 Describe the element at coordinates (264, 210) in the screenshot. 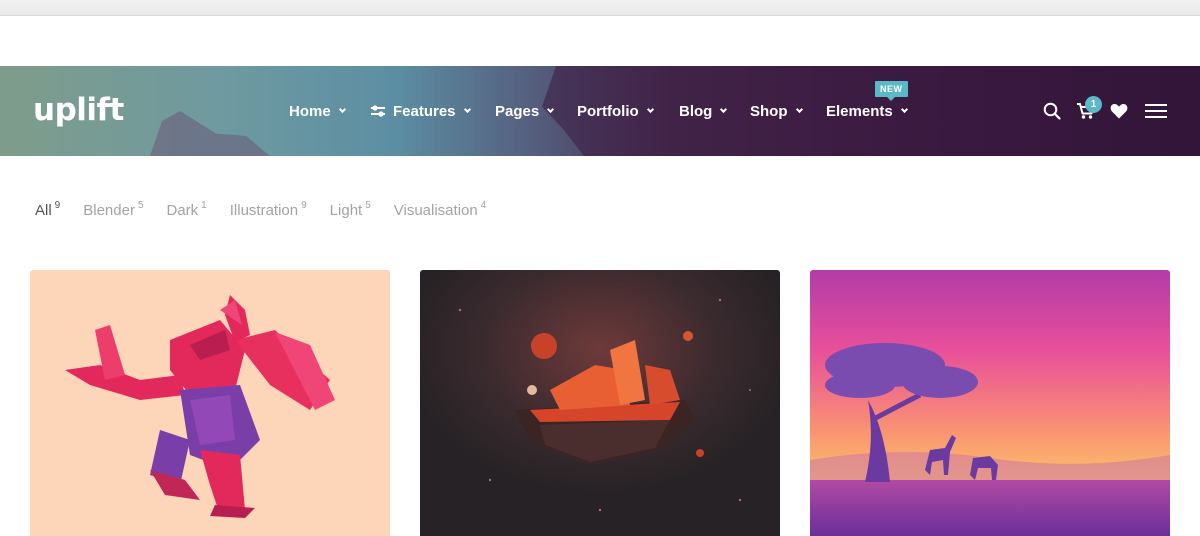

I see `filter-label: Illustration` at that location.